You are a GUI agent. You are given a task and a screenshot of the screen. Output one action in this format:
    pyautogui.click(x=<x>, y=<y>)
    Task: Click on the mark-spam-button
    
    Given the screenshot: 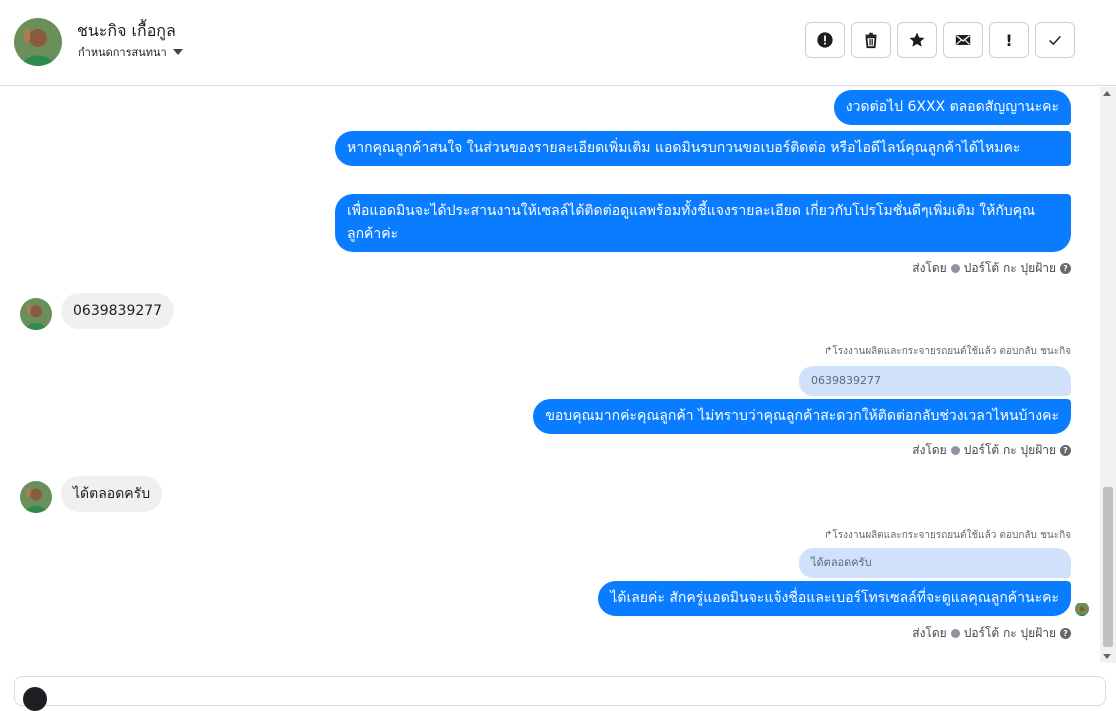 What is the action you would take?
    pyautogui.click(x=825, y=40)
    